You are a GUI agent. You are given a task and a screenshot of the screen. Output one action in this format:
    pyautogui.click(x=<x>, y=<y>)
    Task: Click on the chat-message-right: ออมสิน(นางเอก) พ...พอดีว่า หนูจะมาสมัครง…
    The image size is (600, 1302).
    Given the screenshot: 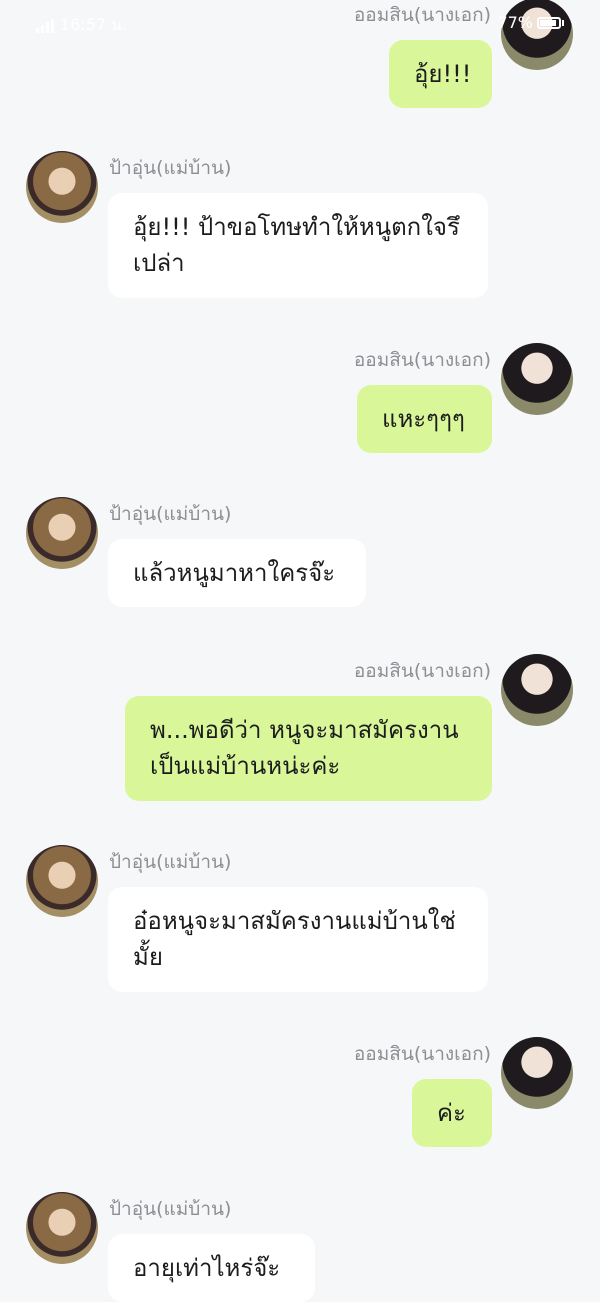 What is the action you would take?
    pyautogui.click(x=300, y=734)
    